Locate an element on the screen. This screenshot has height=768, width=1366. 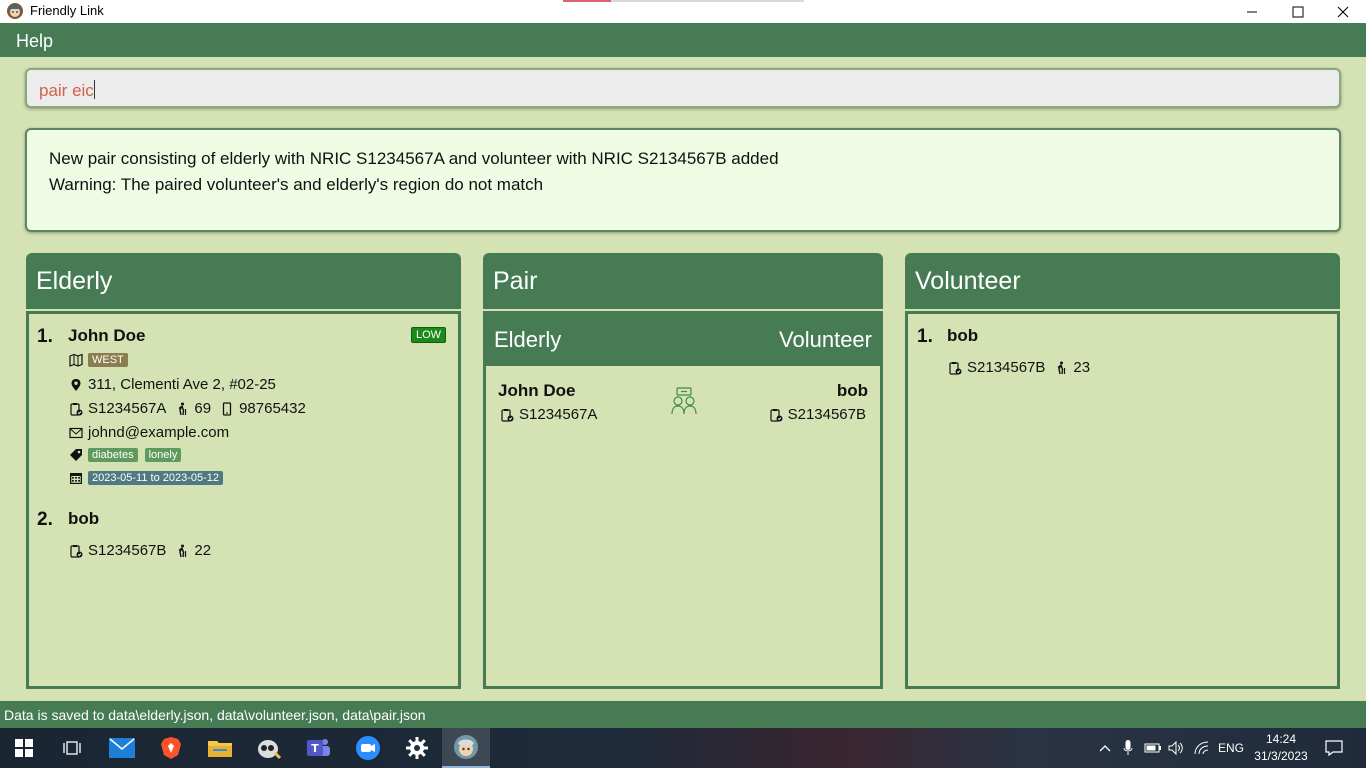
tag-chip: diabetes is located at coordinates (113, 455).